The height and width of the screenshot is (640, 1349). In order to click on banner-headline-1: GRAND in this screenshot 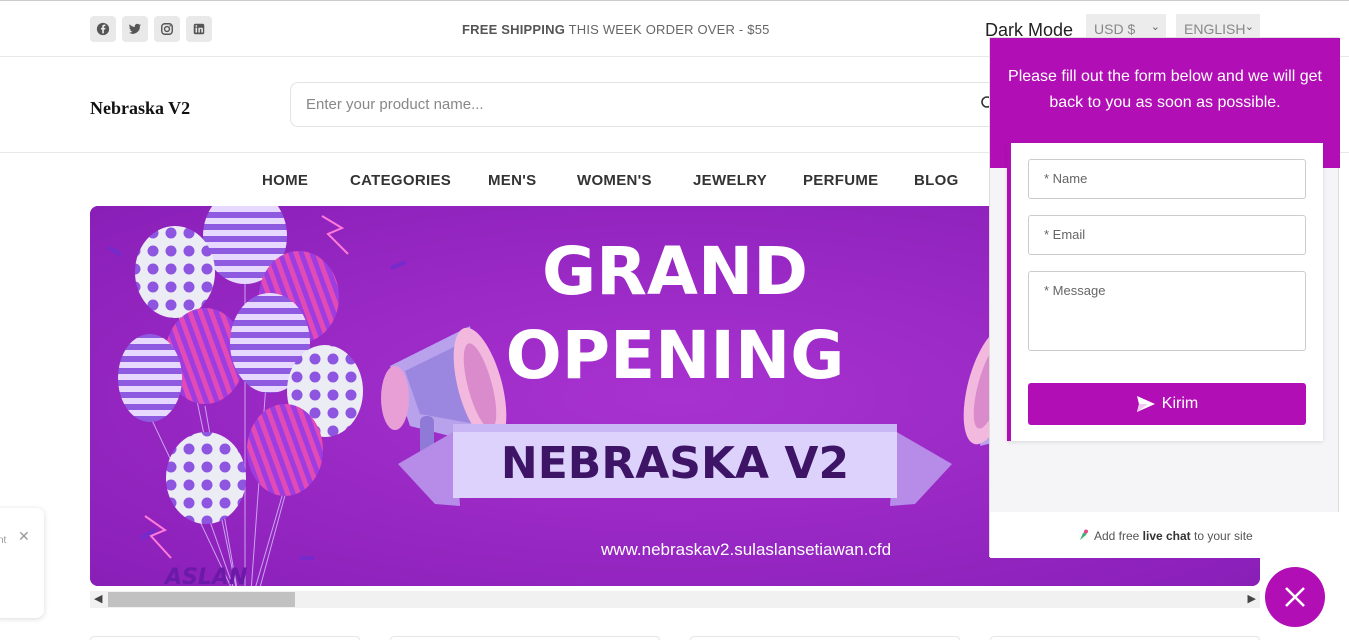, I will do `click(675, 271)`.